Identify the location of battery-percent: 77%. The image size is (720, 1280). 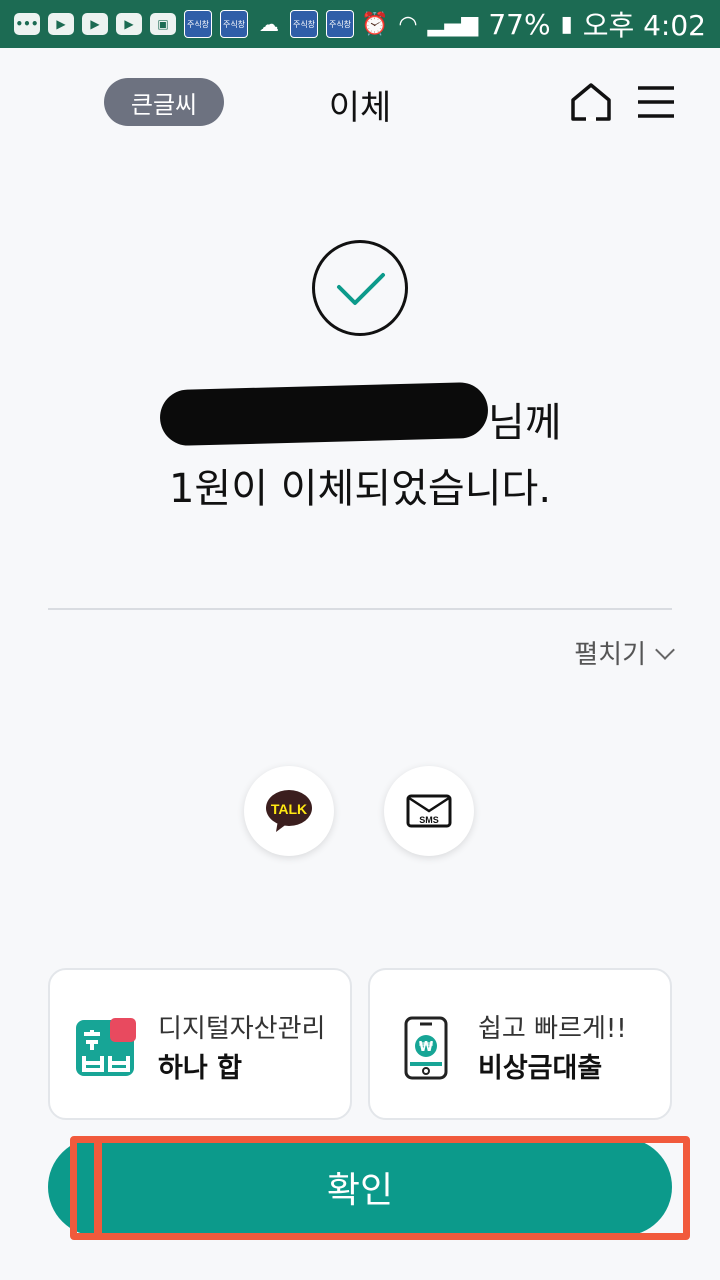
(519, 24).